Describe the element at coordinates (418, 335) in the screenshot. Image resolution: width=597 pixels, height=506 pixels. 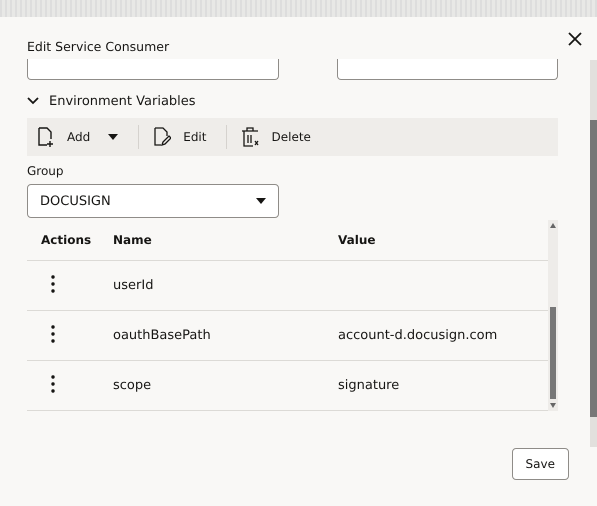
I see `table-cell-text: account-d.docusign.com` at that location.